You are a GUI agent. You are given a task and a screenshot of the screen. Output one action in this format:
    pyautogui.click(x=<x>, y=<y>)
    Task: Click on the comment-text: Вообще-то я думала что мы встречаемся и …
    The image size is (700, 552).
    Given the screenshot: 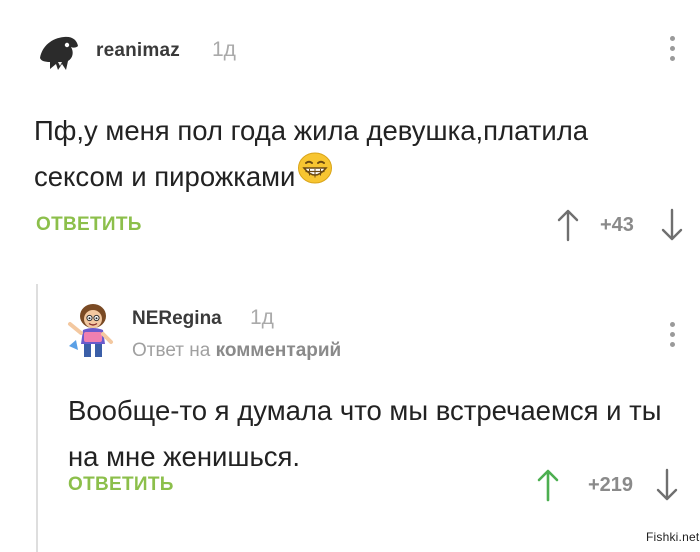 What is the action you would take?
    pyautogui.click(x=365, y=433)
    